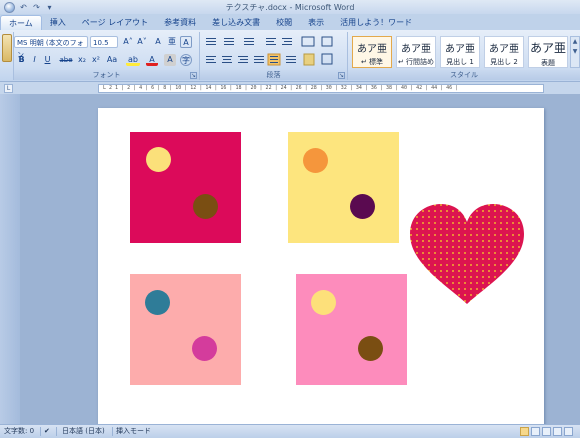 The image size is (580, 438). What do you see at coordinates (21, 22) in the screenshot?
I see `tab-home: ホーム` at bounding box center [21, 22].